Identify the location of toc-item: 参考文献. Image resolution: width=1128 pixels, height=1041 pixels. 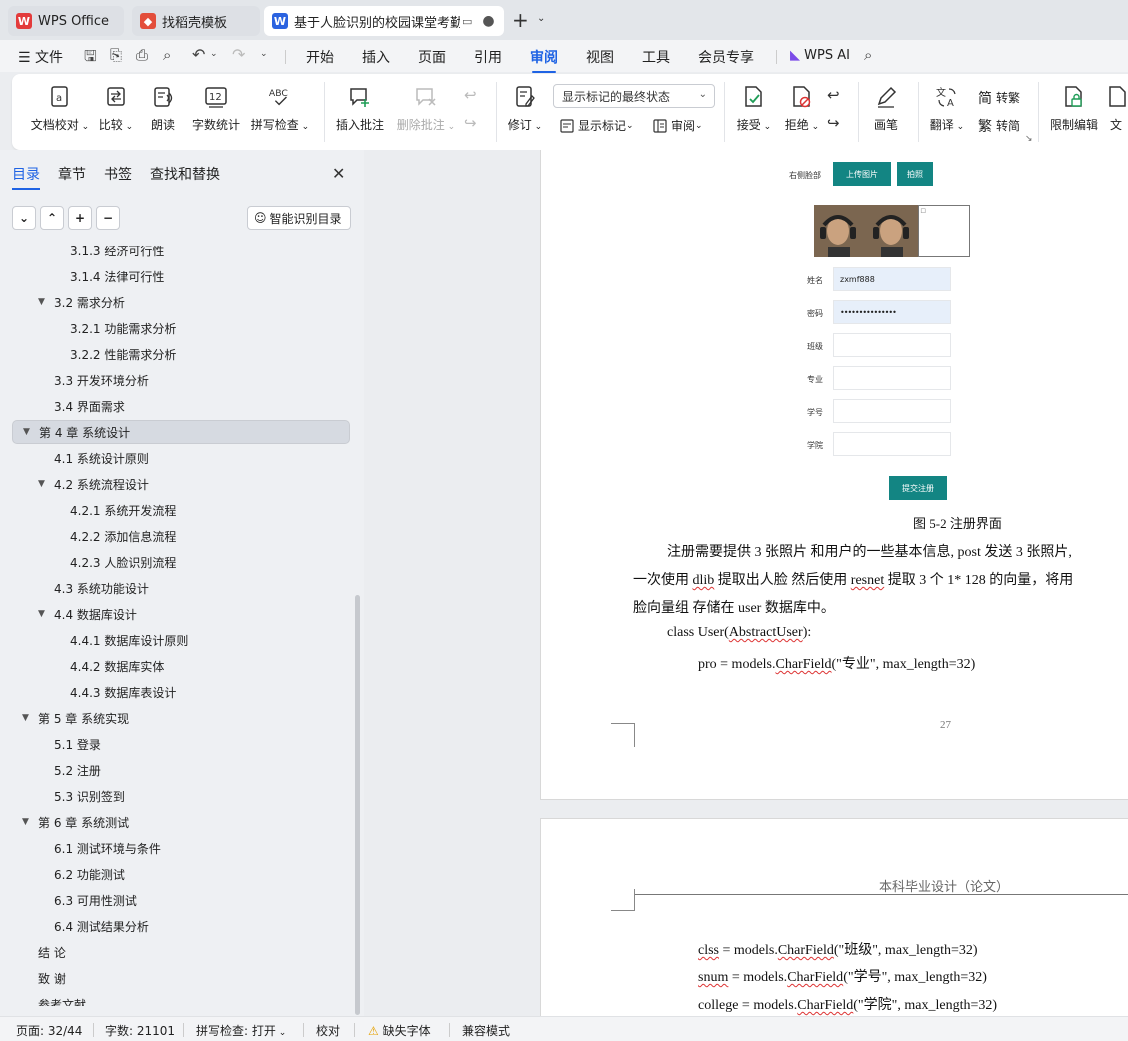
(181, 999).